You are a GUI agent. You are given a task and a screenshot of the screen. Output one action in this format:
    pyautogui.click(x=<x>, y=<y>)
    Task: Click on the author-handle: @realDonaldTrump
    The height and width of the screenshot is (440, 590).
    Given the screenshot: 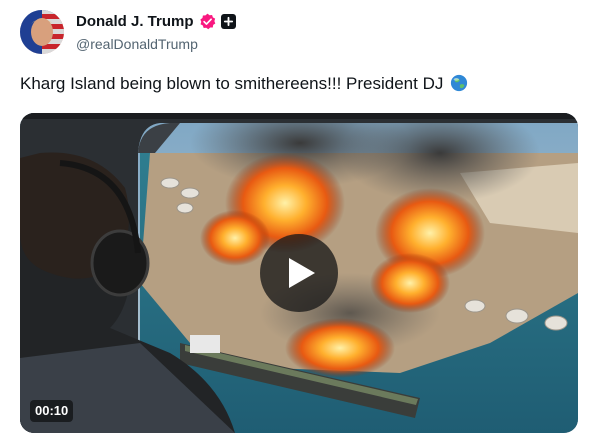 What is the action you would take?
    pyautogui.click(x=137, y=44)
    